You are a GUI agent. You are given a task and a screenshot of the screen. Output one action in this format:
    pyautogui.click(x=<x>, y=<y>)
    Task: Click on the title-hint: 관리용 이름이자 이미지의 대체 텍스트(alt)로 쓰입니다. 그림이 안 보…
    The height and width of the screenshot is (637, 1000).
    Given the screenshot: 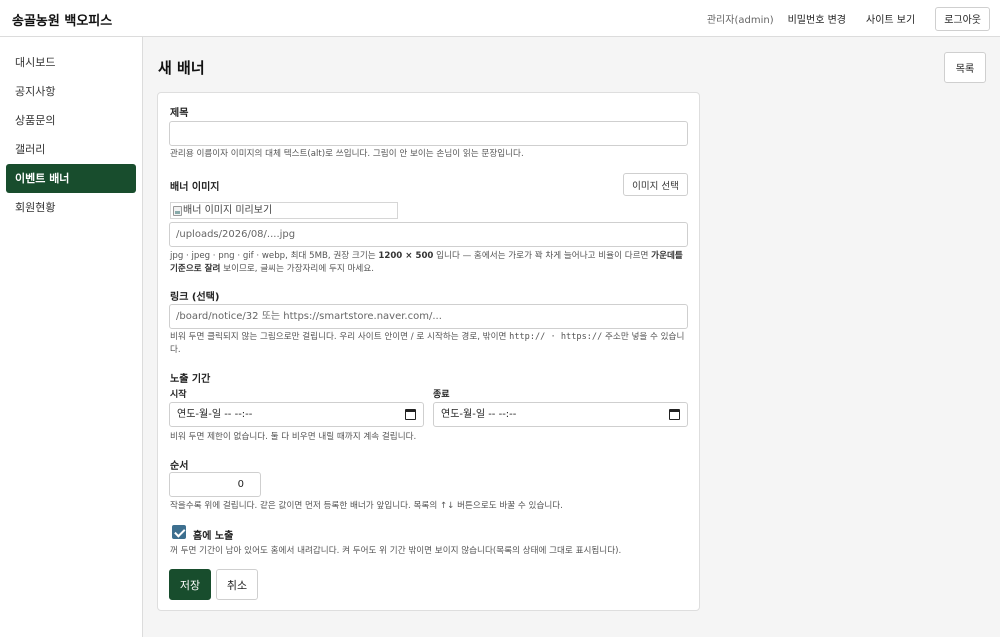 What is the action you would take?
    pyautogui.click(x=347, y=154)
    